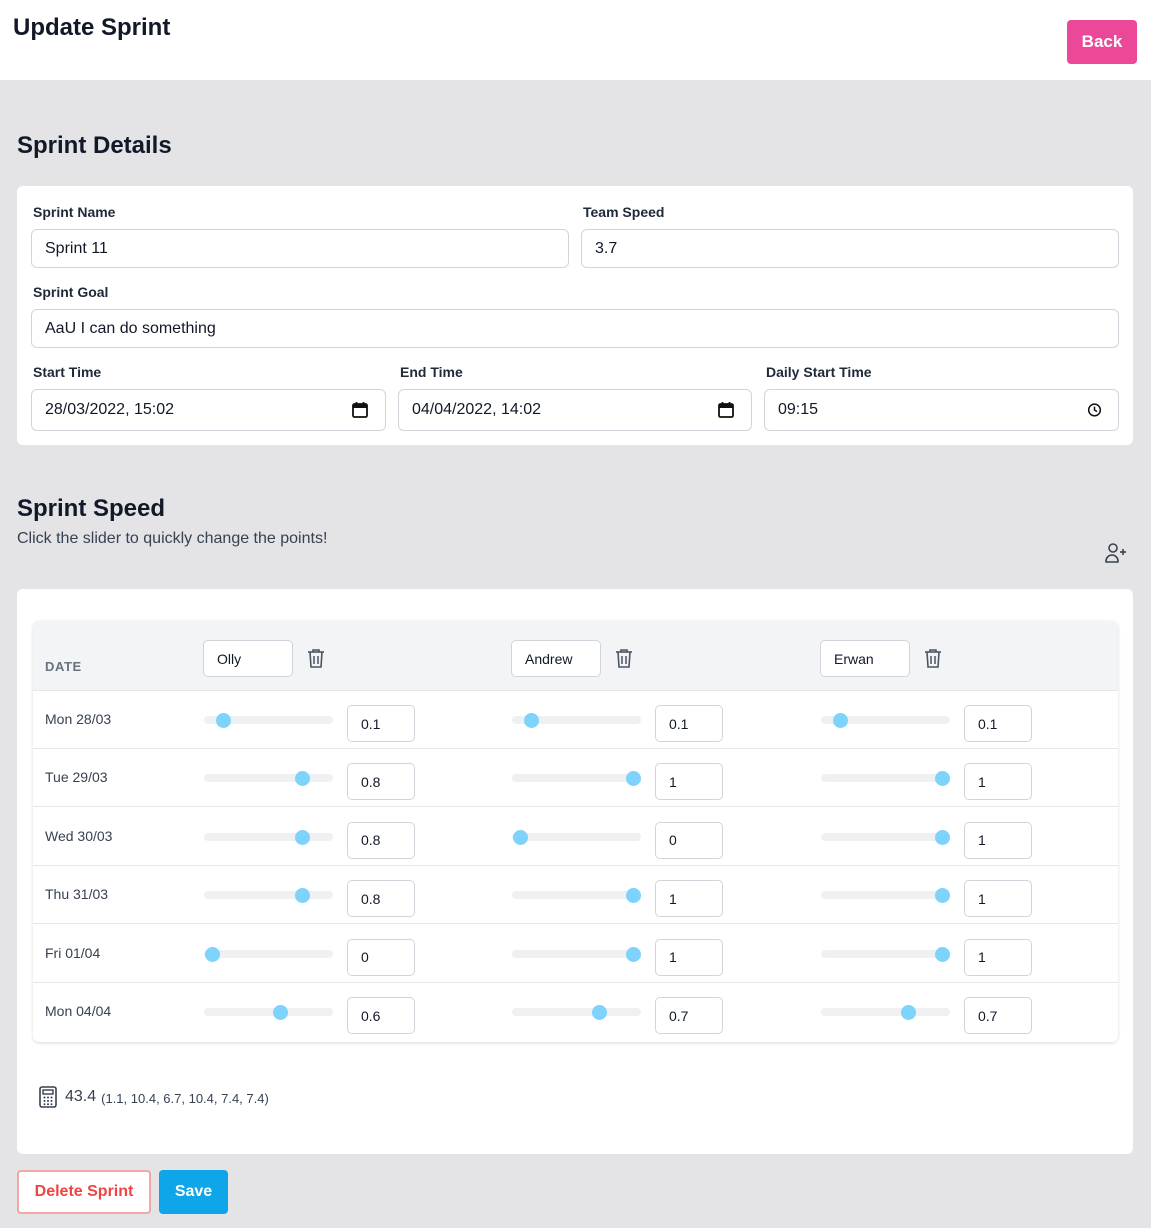 The height and width of the screenshot is (1228, 1151). I want to click on sprint-goal-label: Sprint Goal, so click(71, 292).